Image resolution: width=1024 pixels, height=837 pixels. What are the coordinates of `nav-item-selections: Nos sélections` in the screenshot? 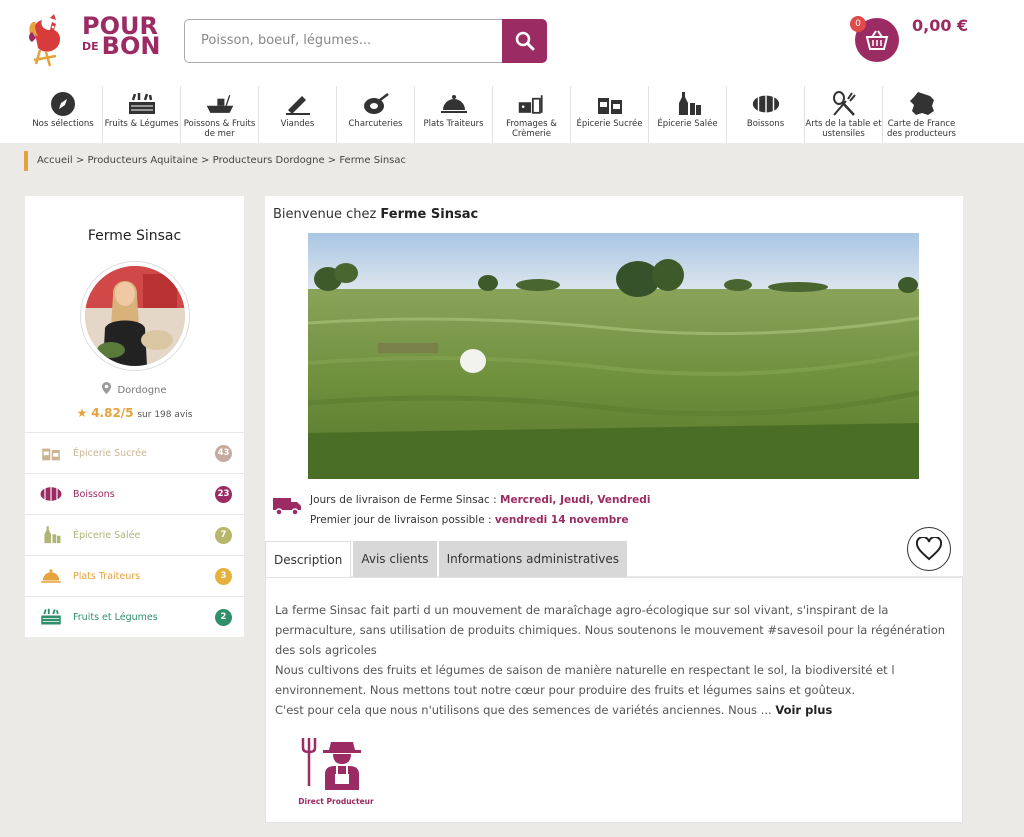 It's located at (63, 114).